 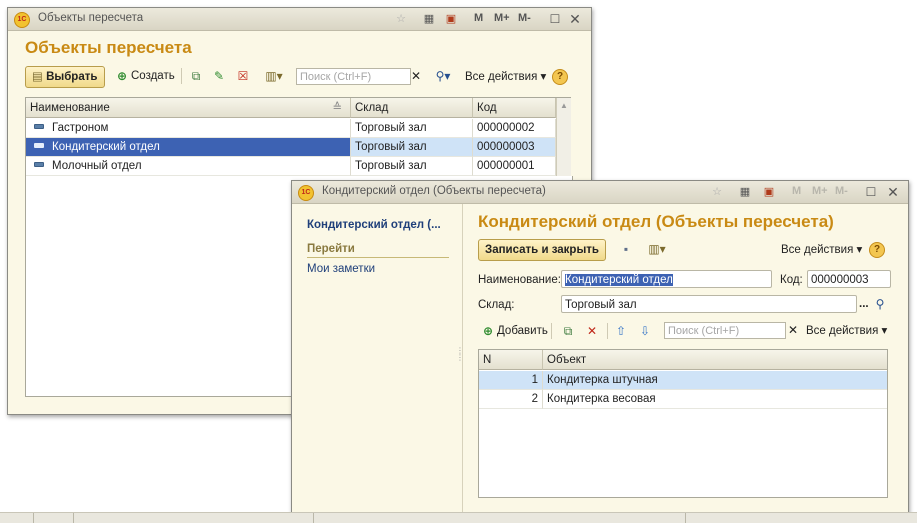 What do you see at coordinates (243, 76) in the screenshot?
I see `delete-mark-icon: ☒` at bounding box center [243, 76].